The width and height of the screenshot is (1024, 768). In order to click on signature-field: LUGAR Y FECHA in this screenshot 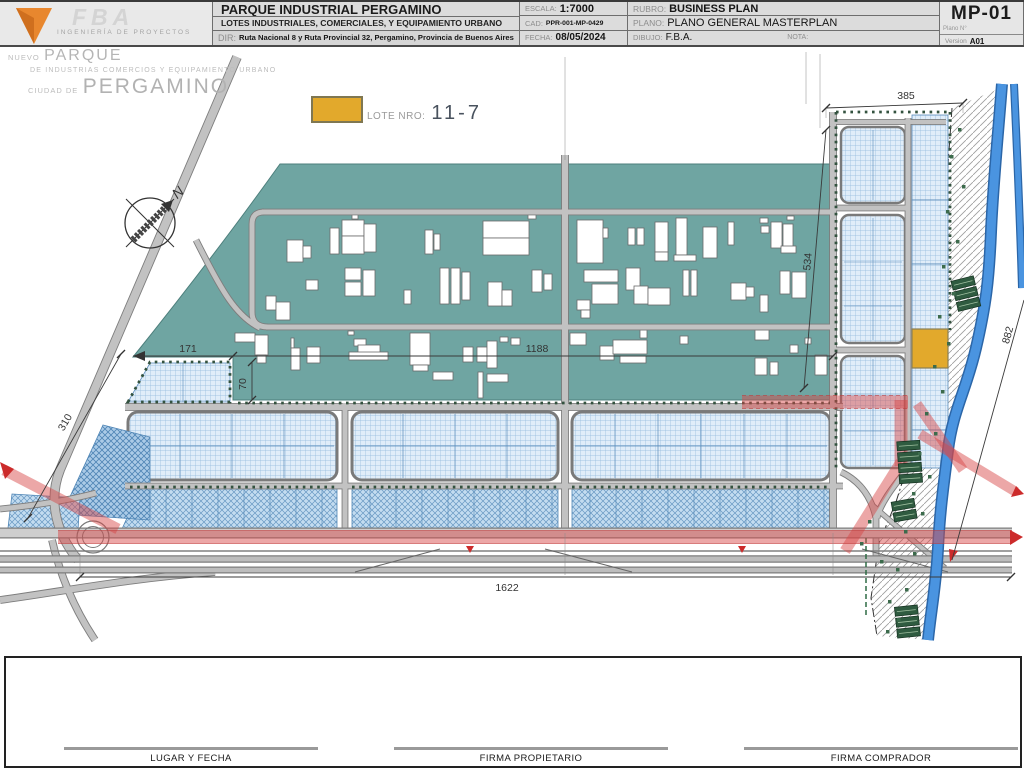, I will do `click(191, 755)`.